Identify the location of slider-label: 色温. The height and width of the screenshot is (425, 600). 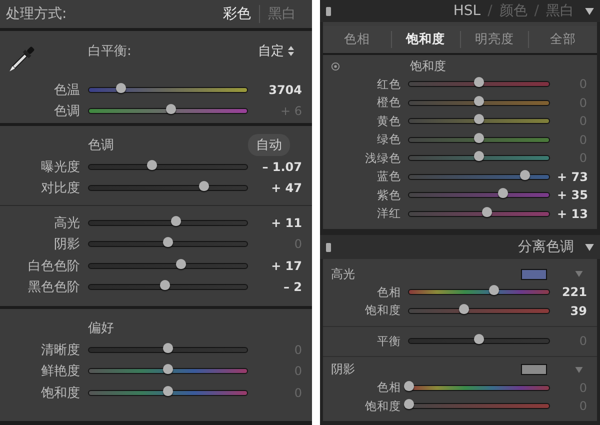
(66, 90).